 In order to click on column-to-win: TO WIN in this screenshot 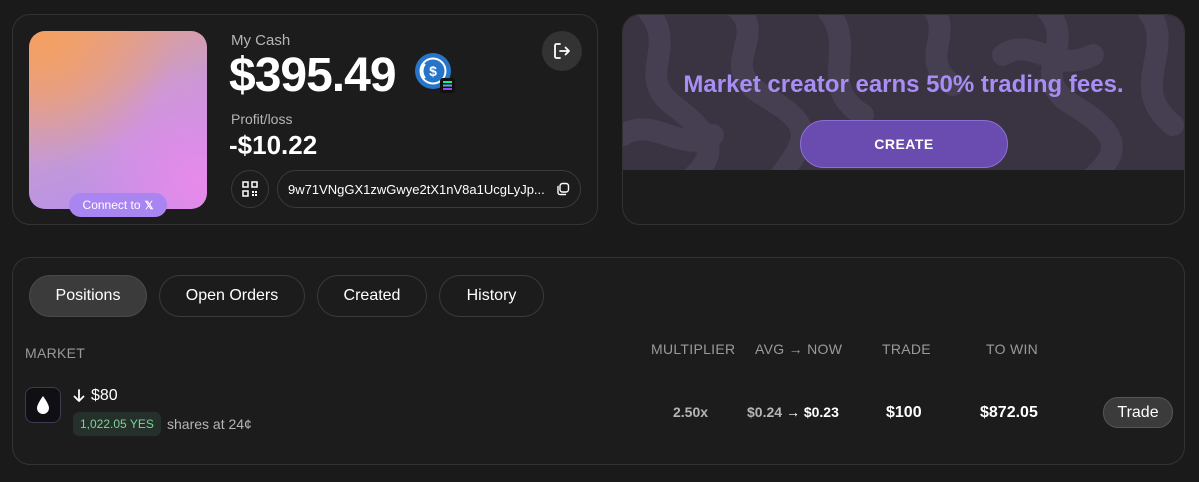, I will do `click(1012, 349)`.